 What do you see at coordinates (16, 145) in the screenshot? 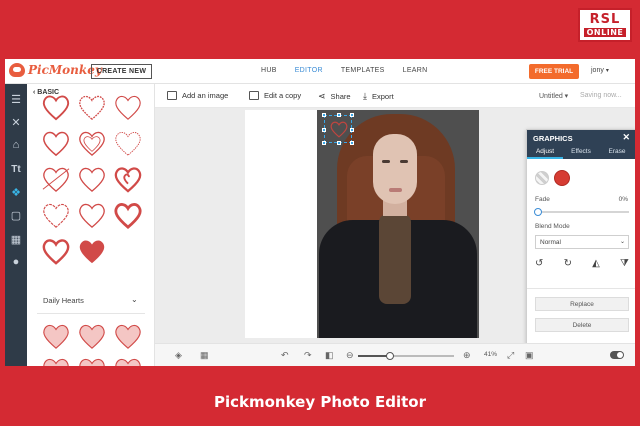
I see `hanger-icon: ⌂` at bounding box center [16, 145].